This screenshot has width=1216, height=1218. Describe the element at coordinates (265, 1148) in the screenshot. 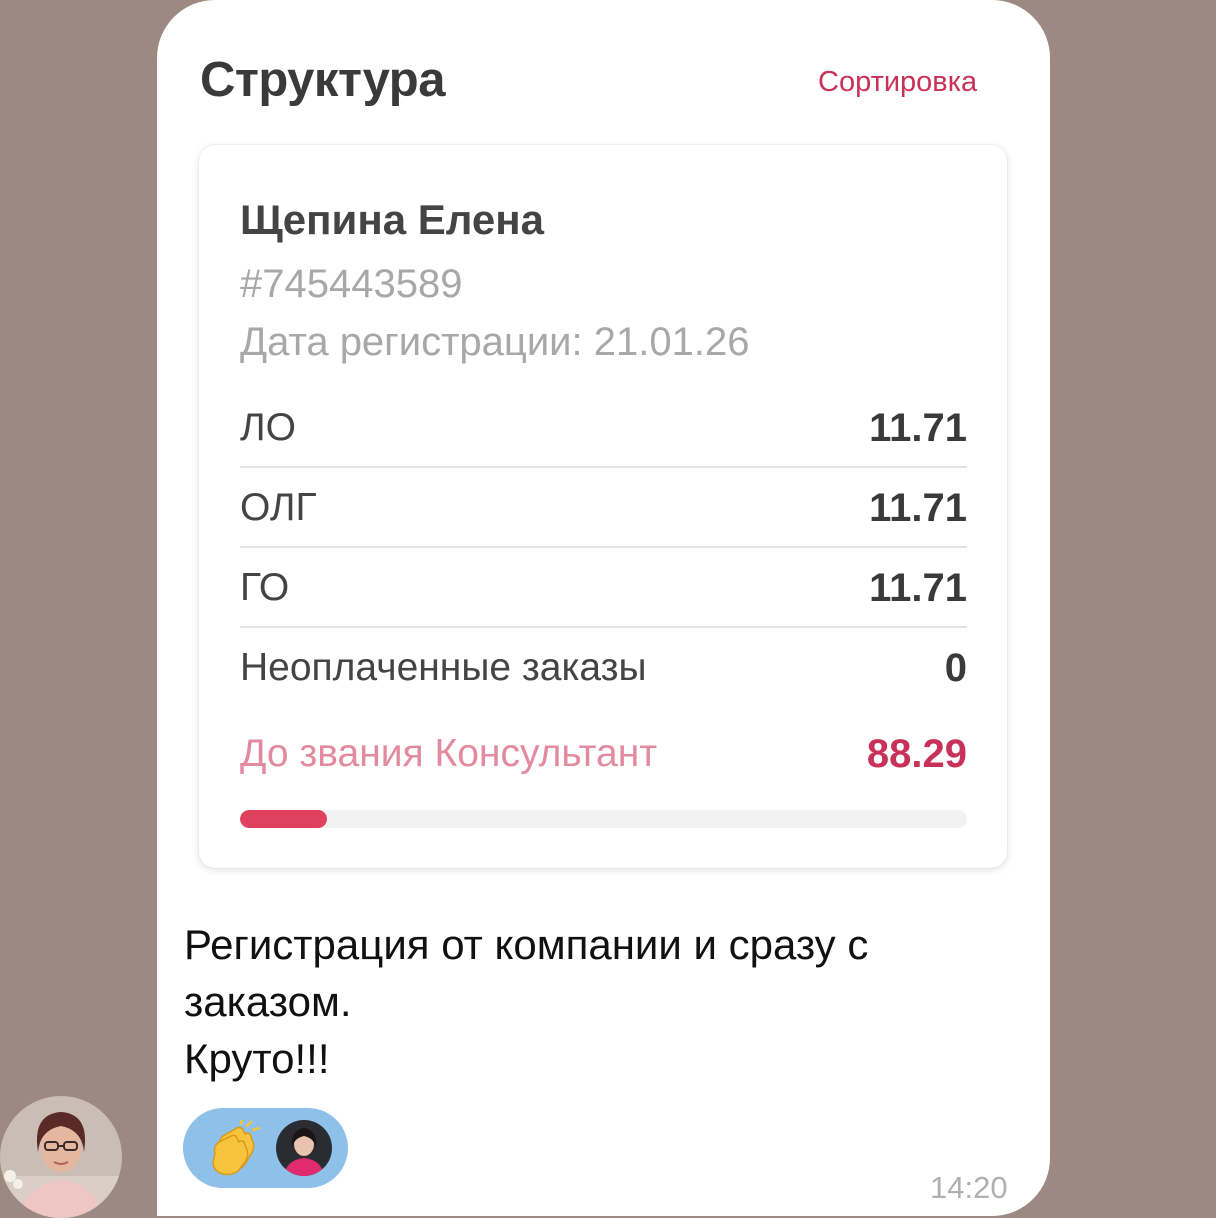

I see `reaction-chip` at that location.